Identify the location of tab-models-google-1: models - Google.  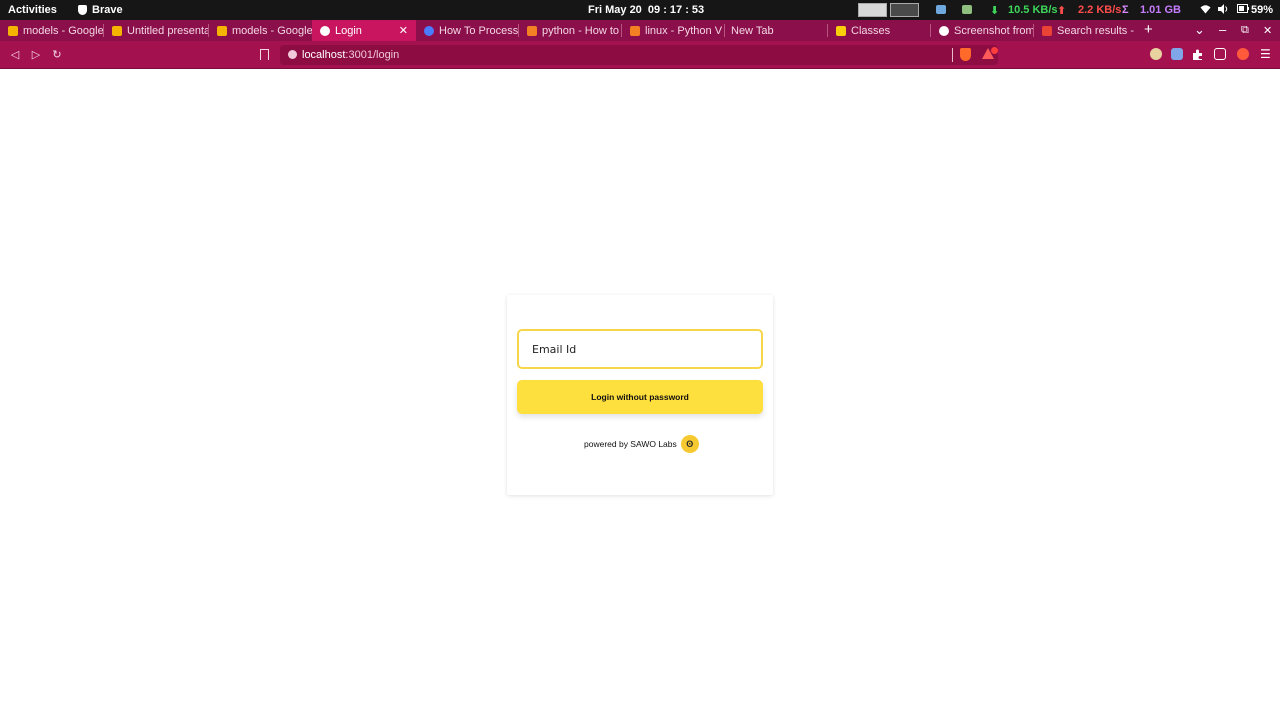
(52, 30).